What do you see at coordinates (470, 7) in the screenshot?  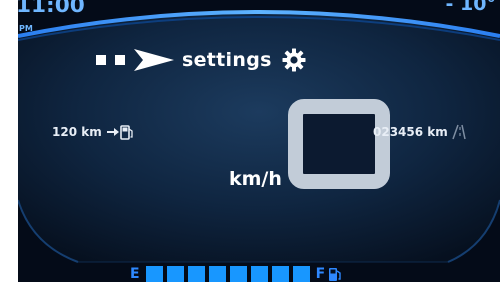 I see `outside-temperature: - 10°` at bounding box center [470, 7].